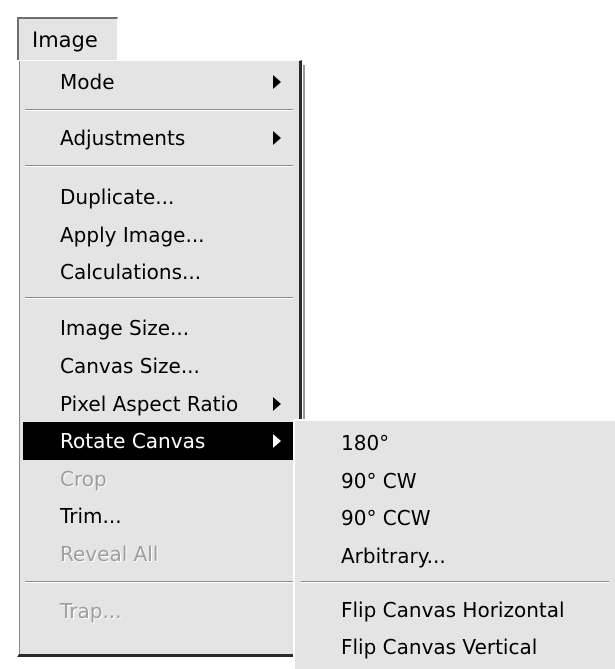  Describe the element at coordinates (149, 404) in the screenshot. I see `menu-item-label: Pixel Aspect Ratio` at that location.